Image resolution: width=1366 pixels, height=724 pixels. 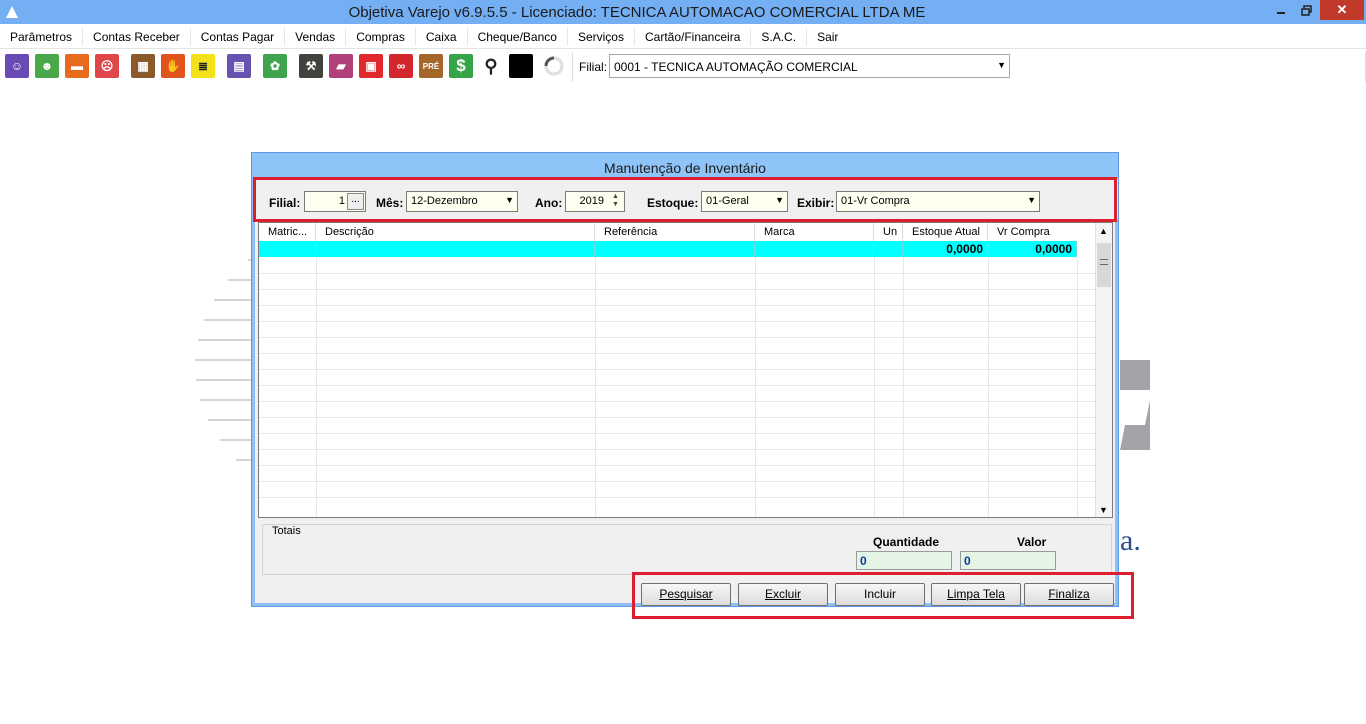 I want to click on hammer-icon: ⚒, so click(x=311, y=66).